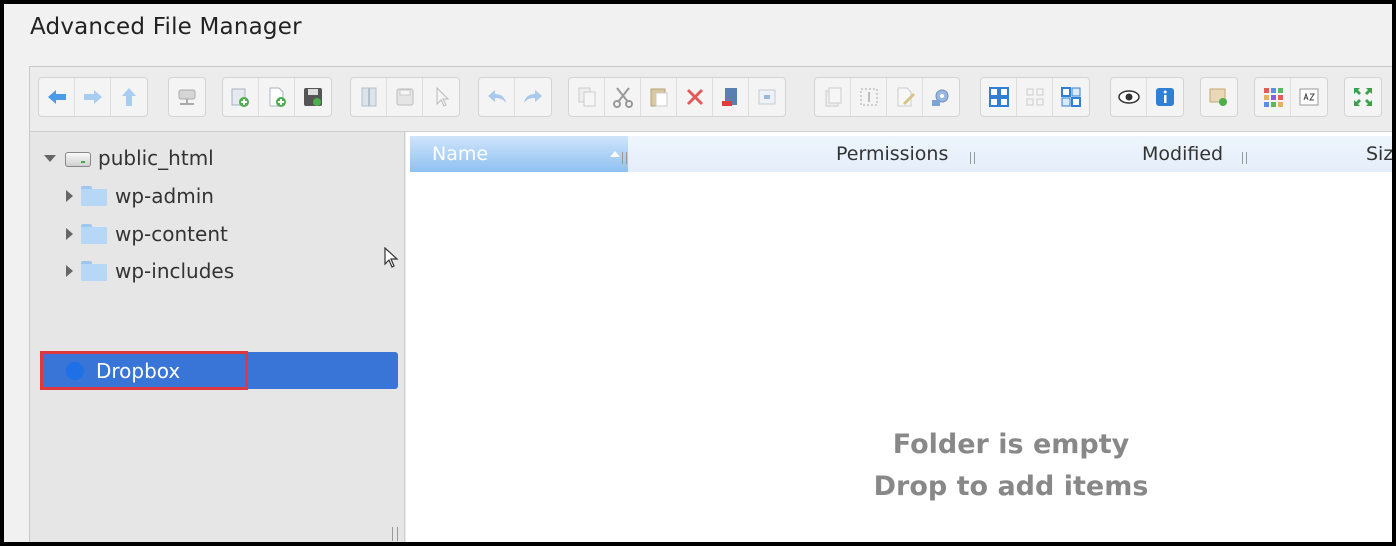  I want to click on new-file-icon, so click(277, 97).